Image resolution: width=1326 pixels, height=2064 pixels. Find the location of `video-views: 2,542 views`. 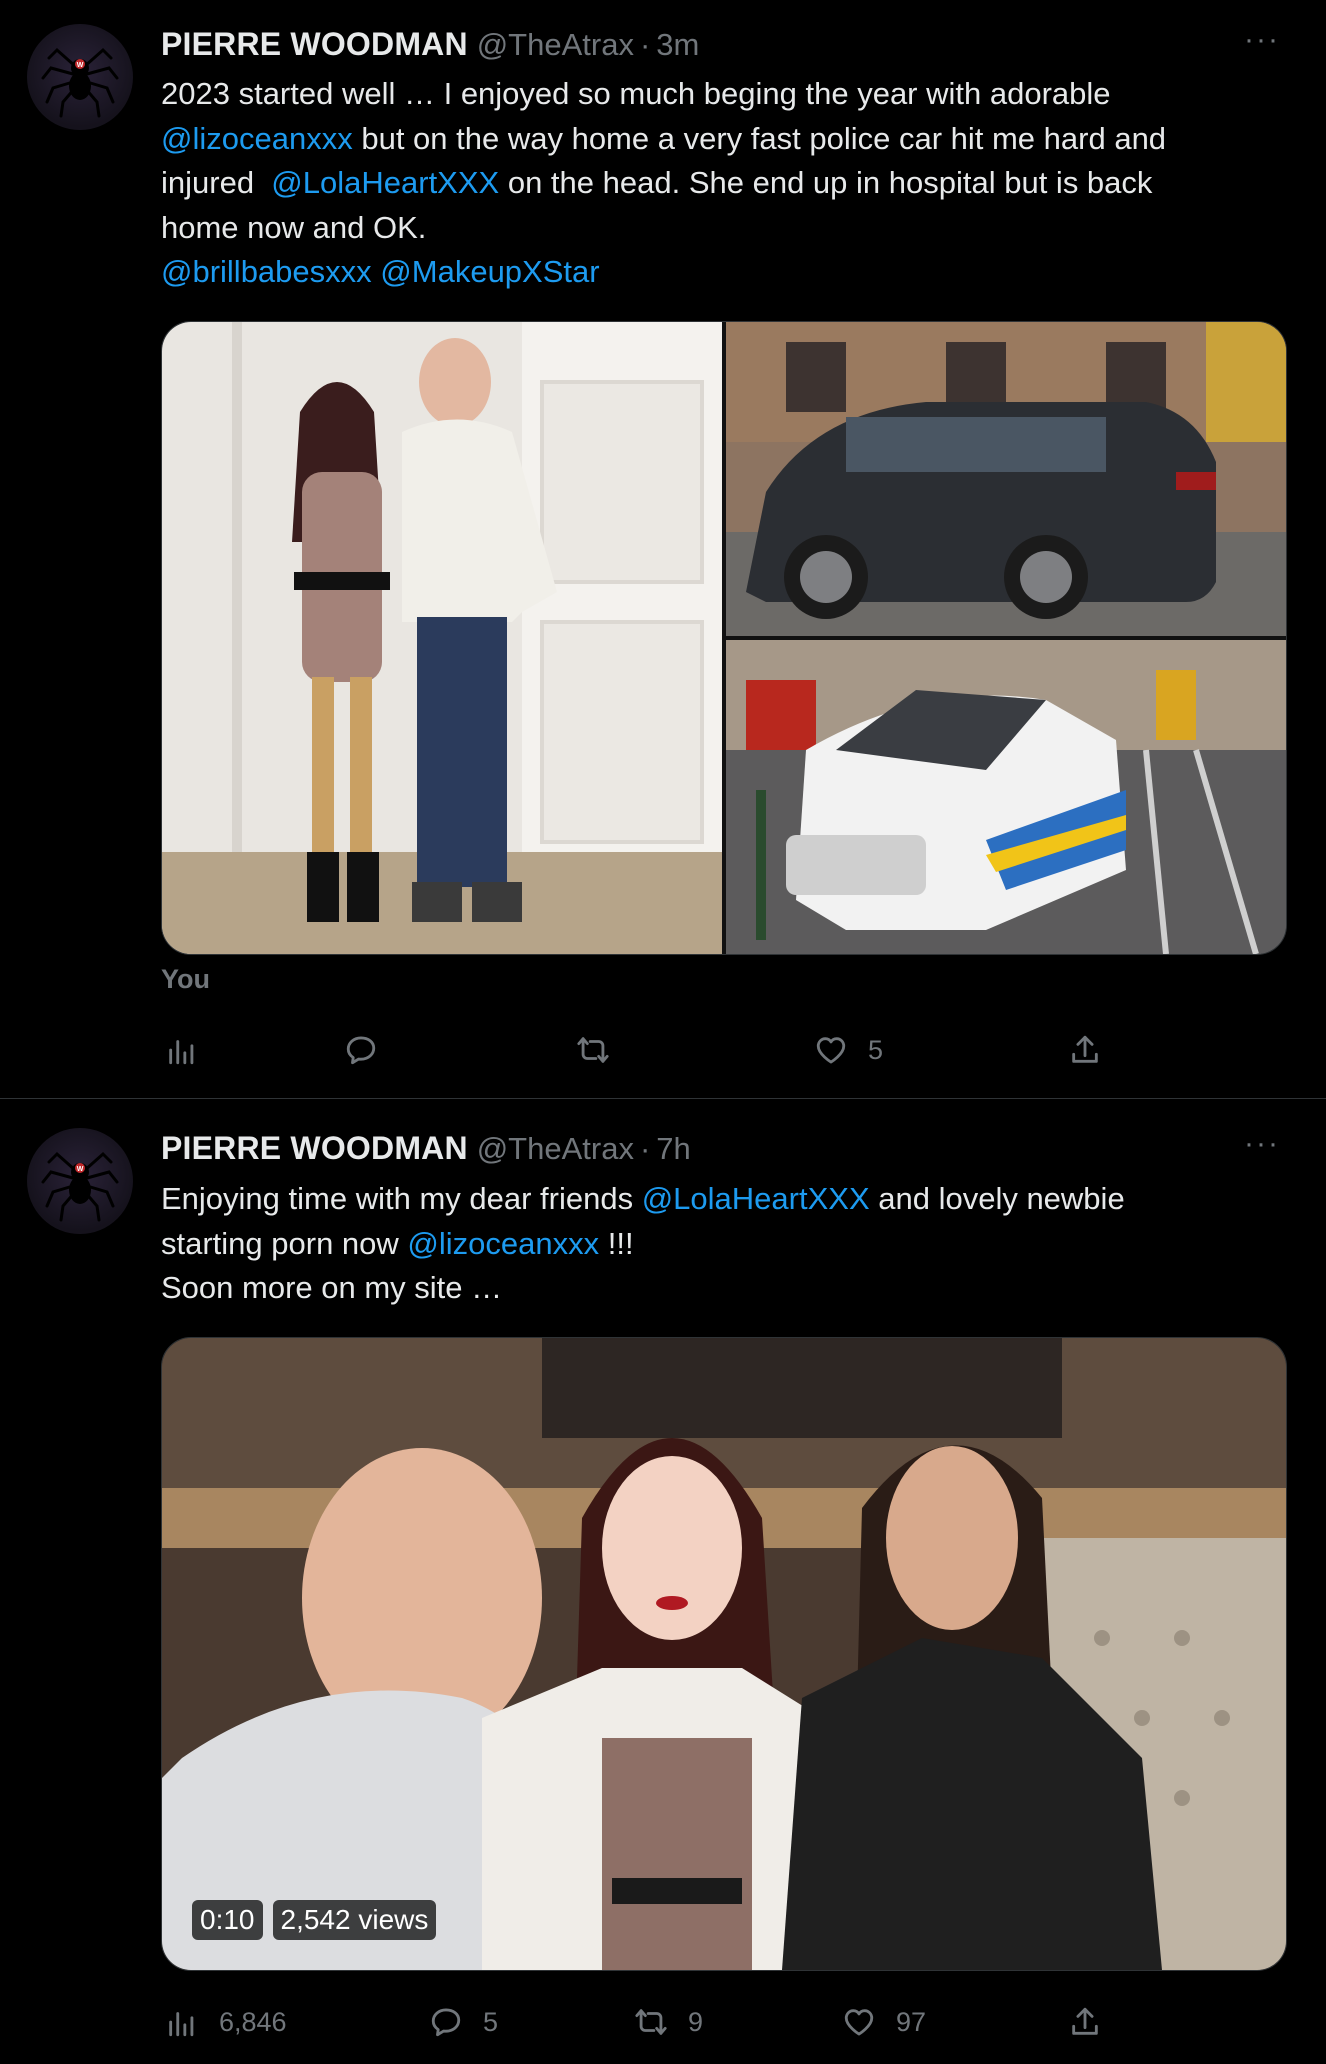

video-views: 2,542 views is located at coordinates (354, 1920).